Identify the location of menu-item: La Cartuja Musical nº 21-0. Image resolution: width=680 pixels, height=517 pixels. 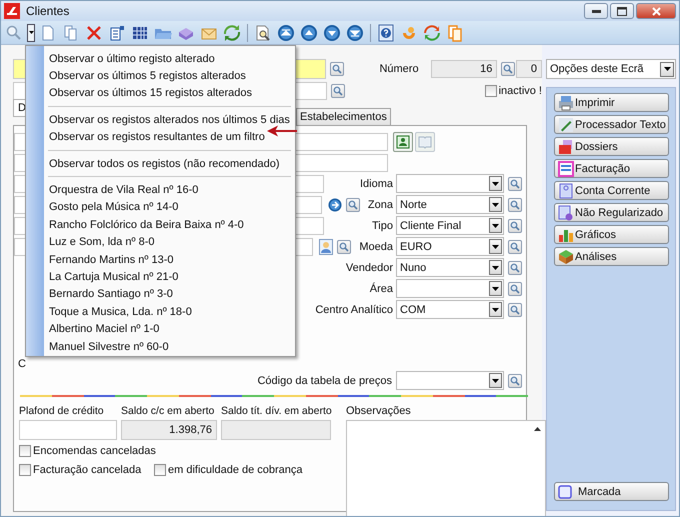
(113, 277).